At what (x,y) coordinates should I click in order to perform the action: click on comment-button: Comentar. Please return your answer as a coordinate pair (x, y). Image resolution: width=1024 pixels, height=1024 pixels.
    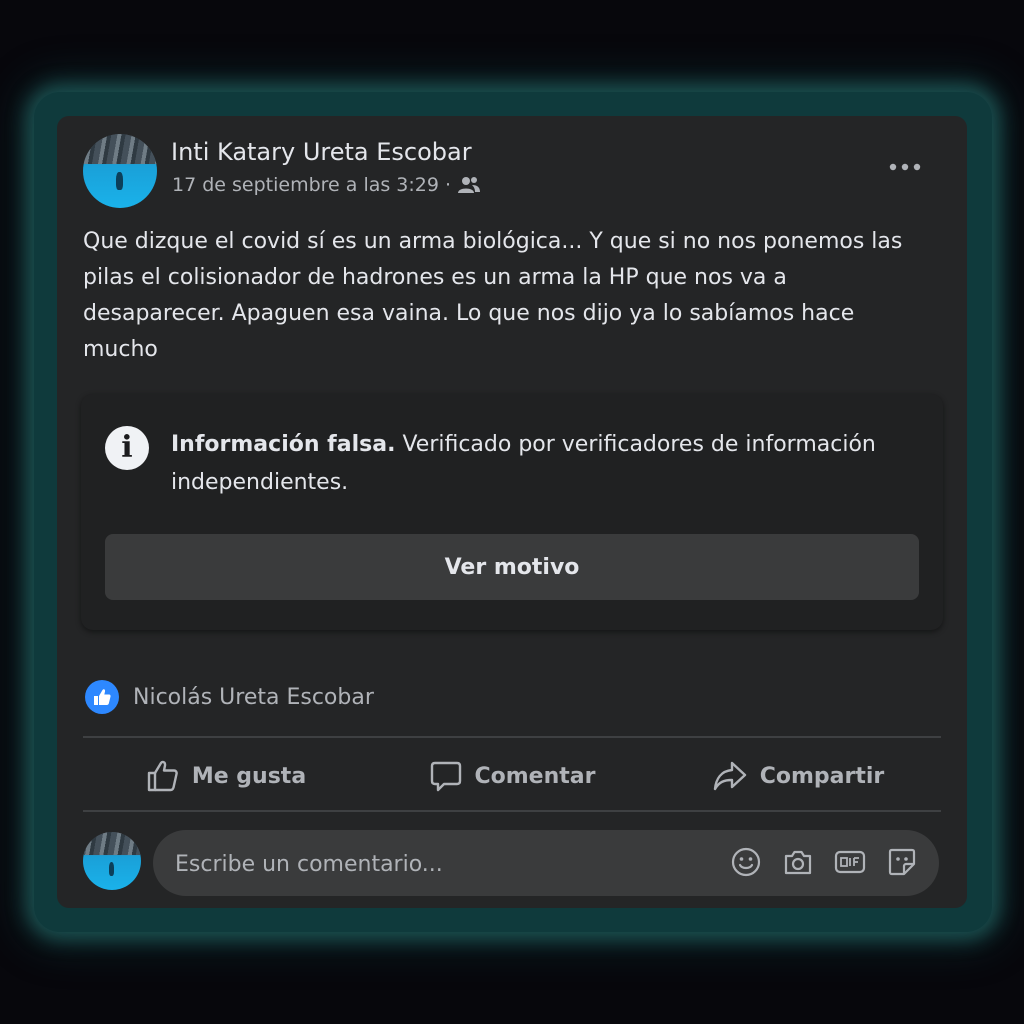
    Looking at the image, I should click on (512, 776).